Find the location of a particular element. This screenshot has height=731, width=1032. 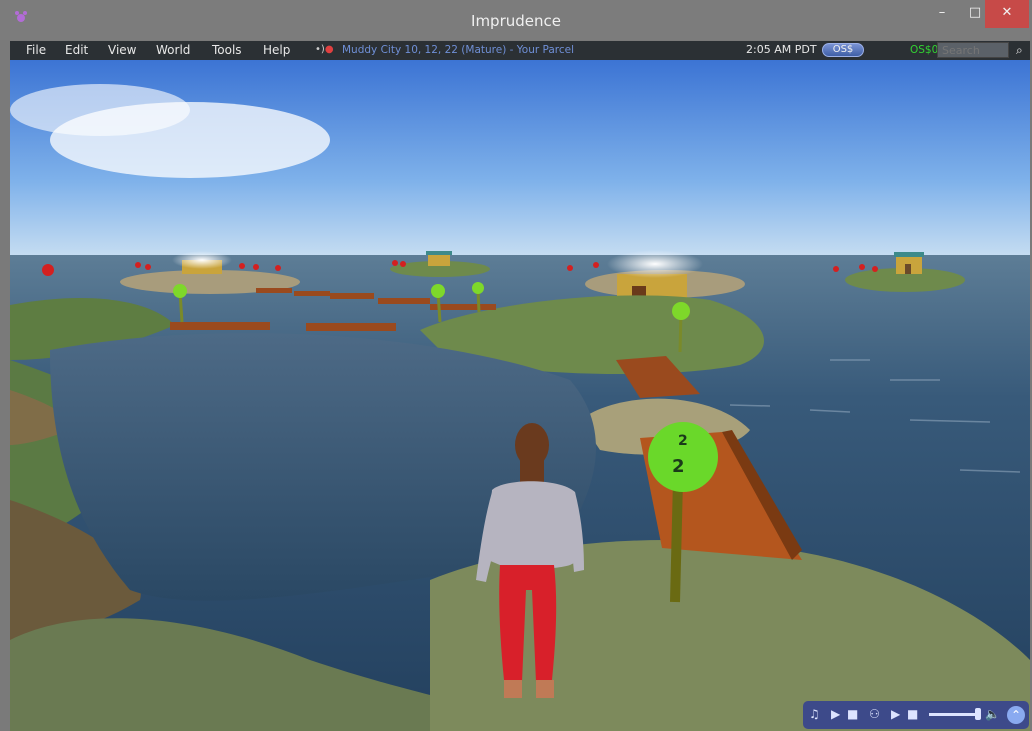

media-controls: ♫ ▶ ■ ⚇ ▶ ■ 🔈 ⌃ is located at coordinates (916, 715).